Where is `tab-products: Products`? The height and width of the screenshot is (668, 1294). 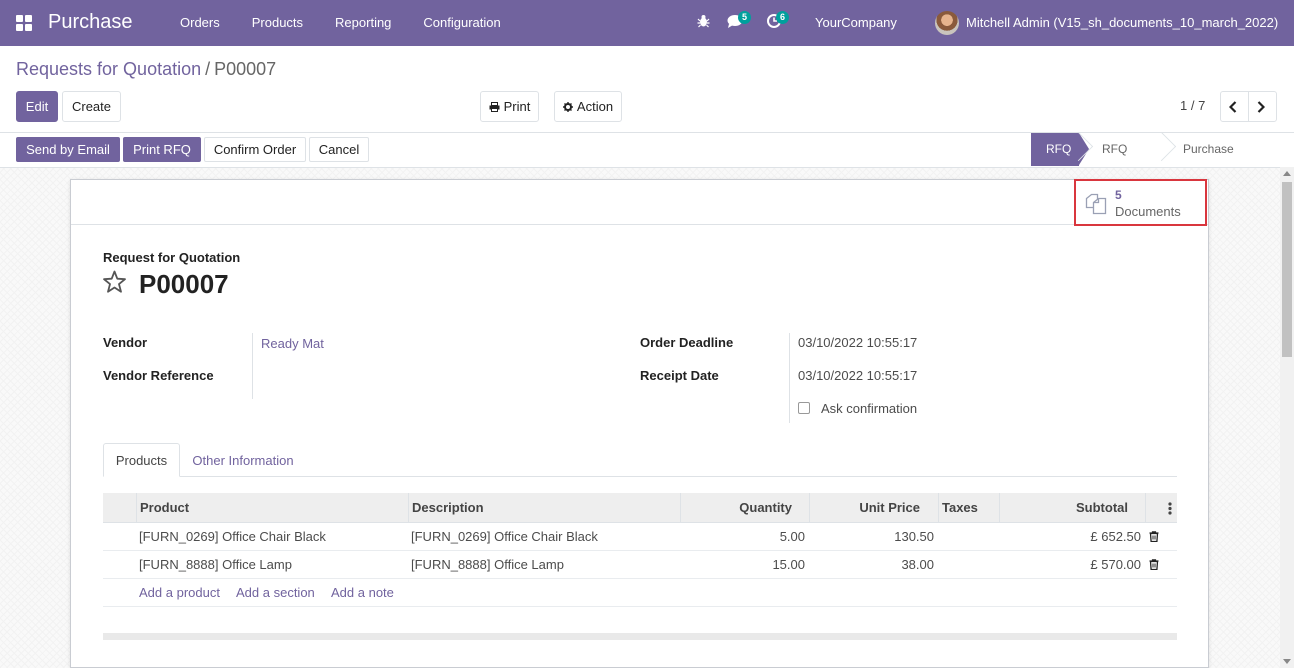
tab-products: Products is located at coordinates (141, 460).